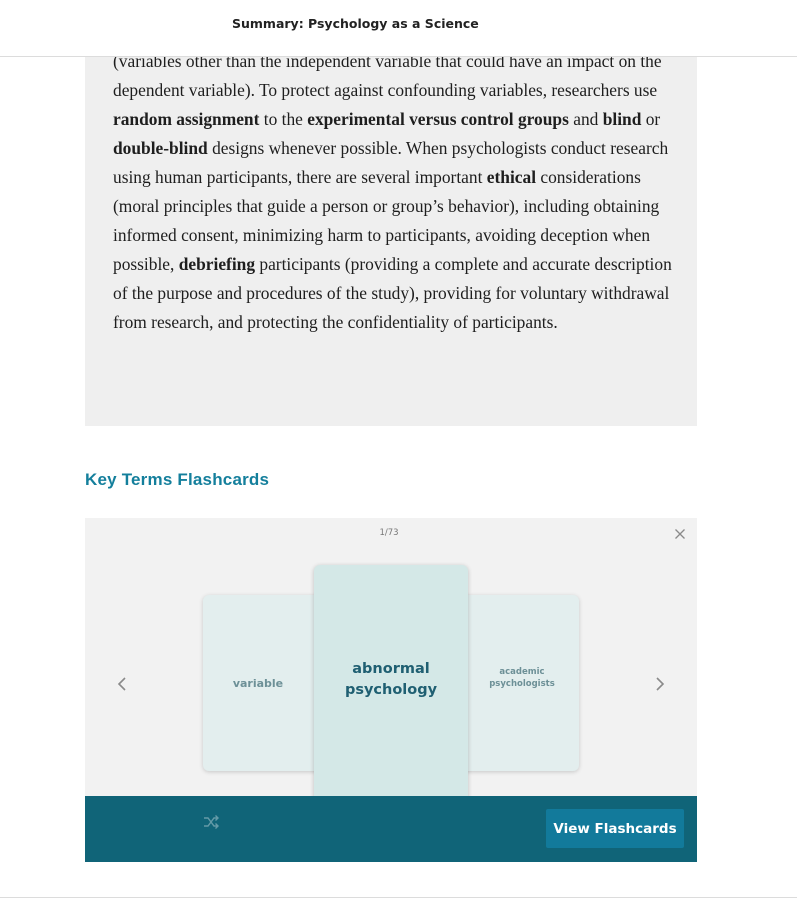  I want to click on flashcard-next: academic psychologists, so click(518, 683).